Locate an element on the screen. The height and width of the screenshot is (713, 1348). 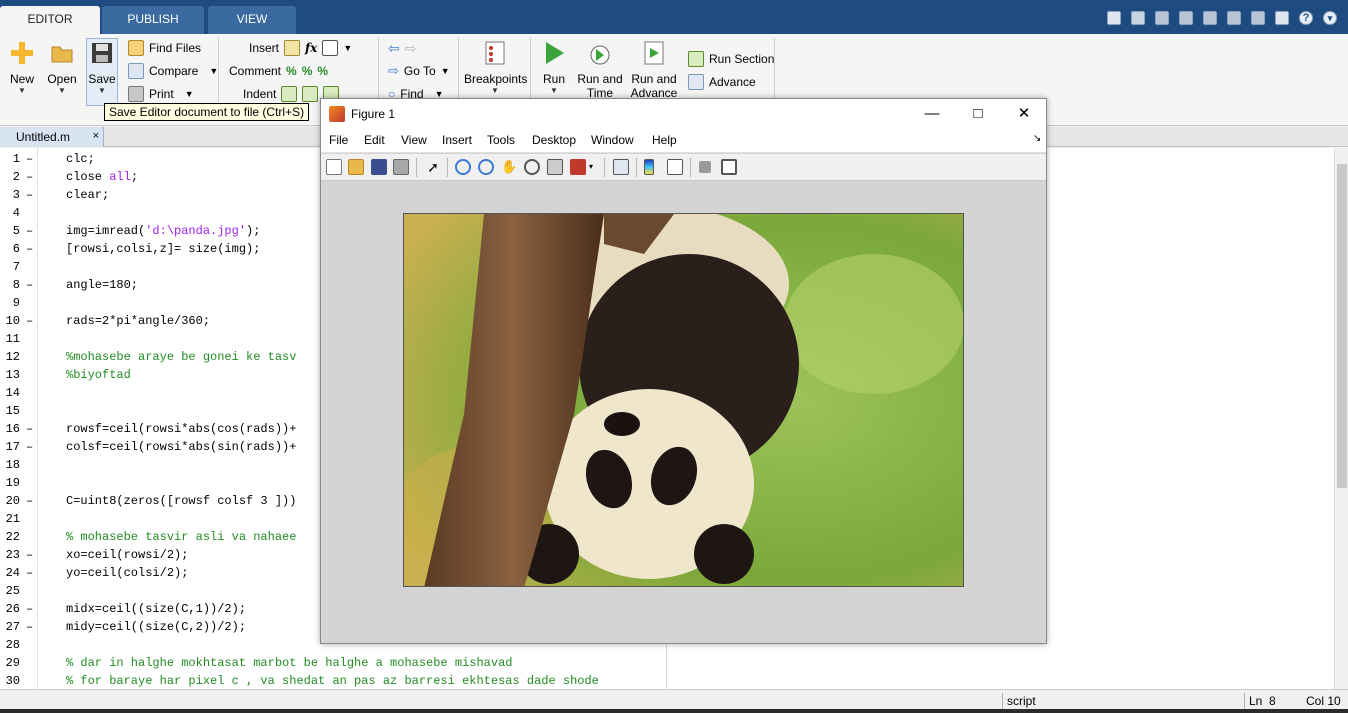
code-text: [rowsi,colsi,z]= size(img); is located at coordinates (163, 249).